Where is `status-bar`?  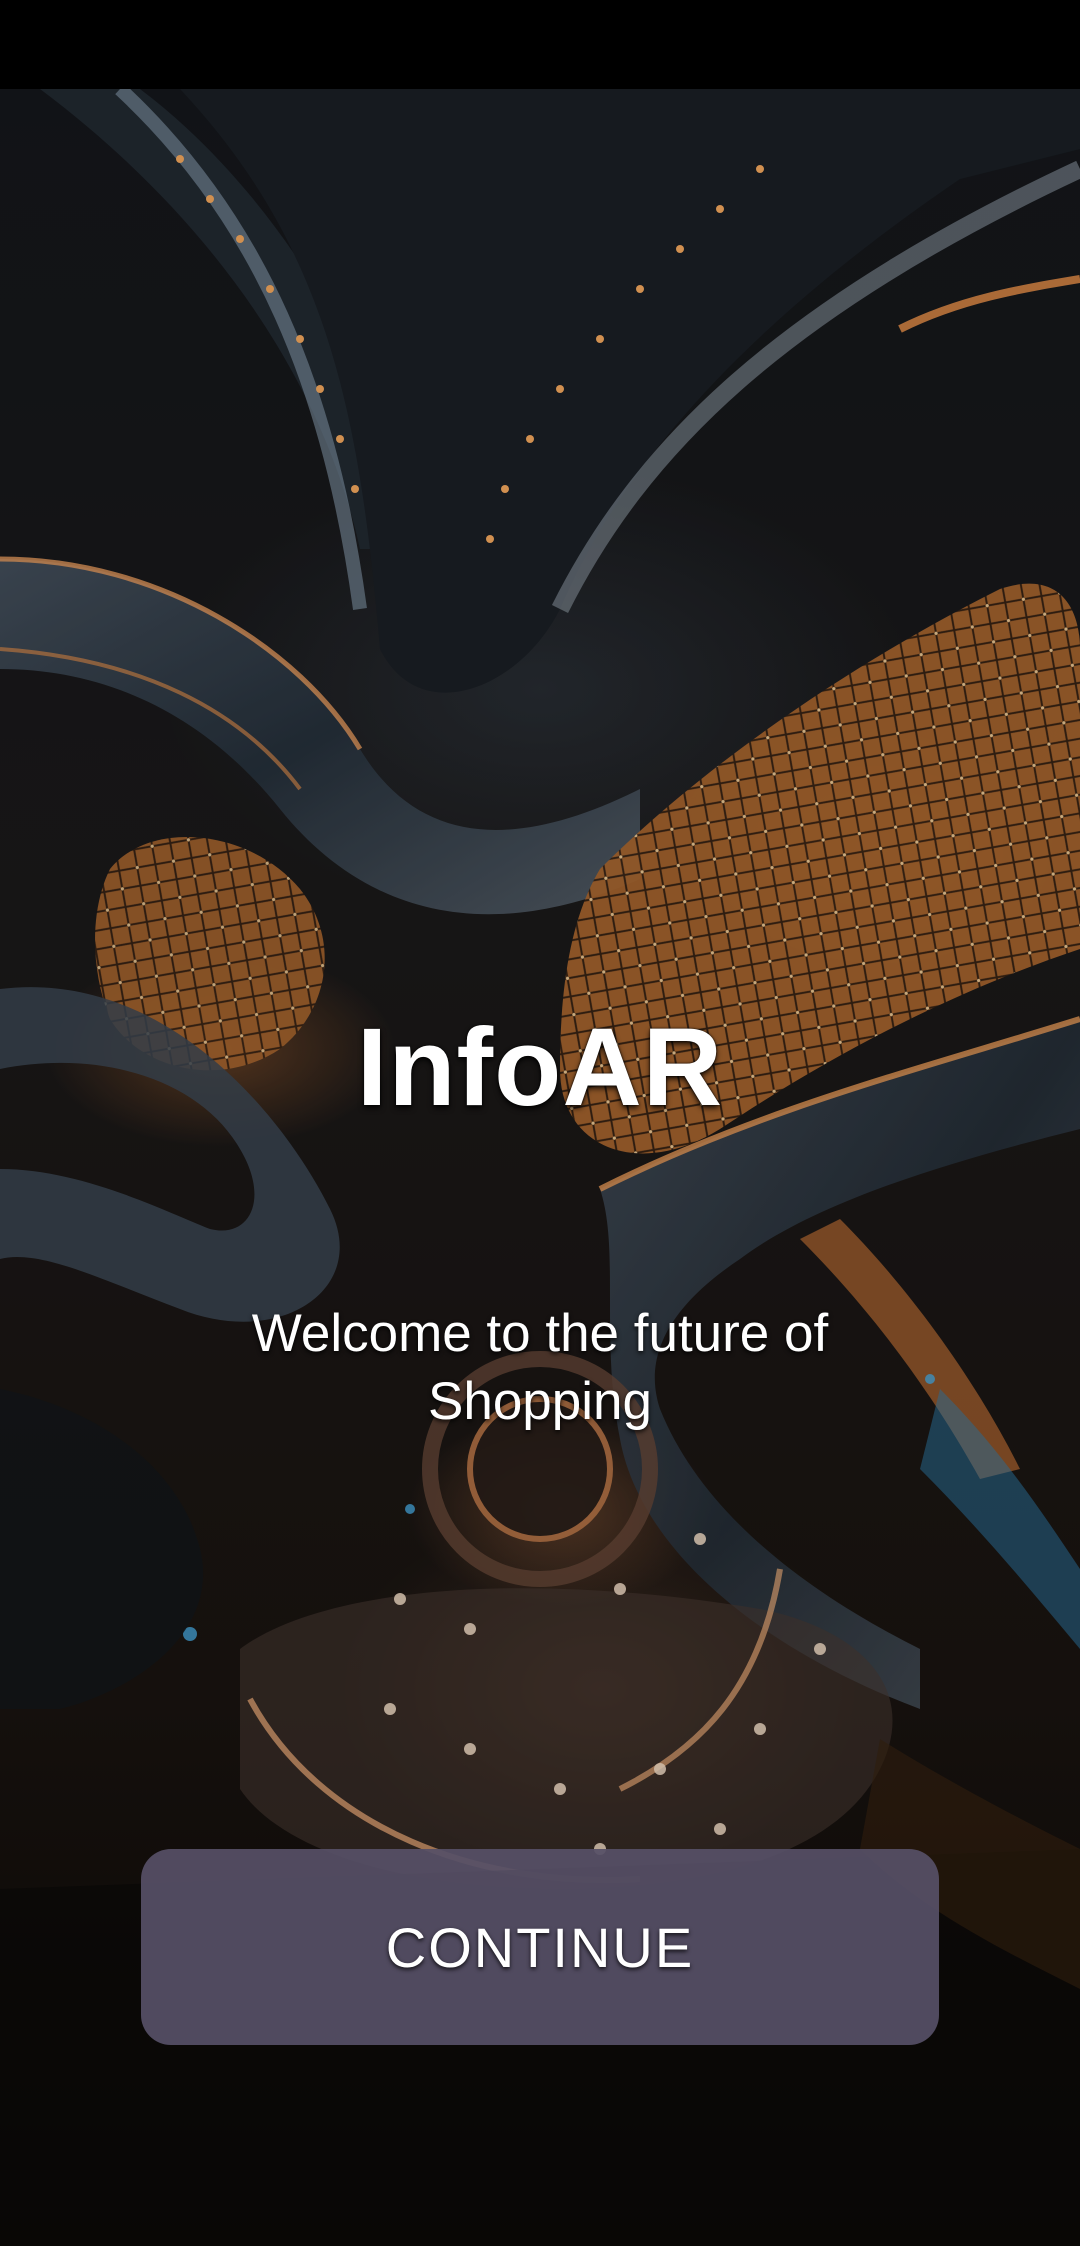 status-bar is located at coordinates (540, 44).